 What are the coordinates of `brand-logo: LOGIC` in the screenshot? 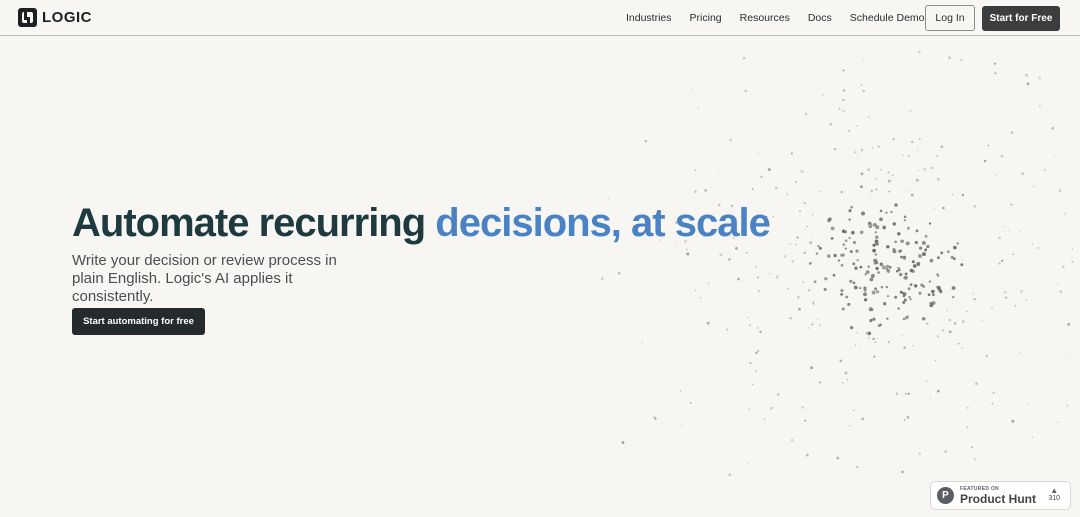 It's located at (55, 17).